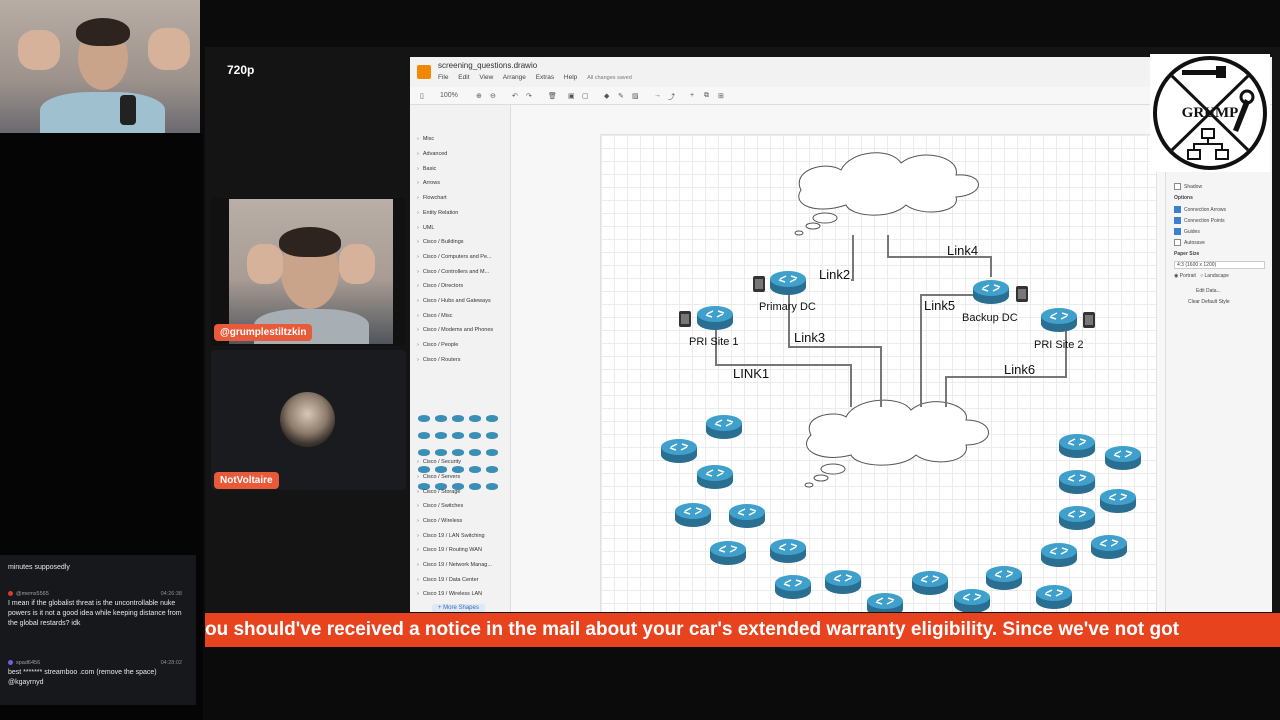 Image resolution: width=1280 pixels, height=720 pixels. What do you see at coordinates (479, 96) in the screenshot?
I see `zoom-in-icon: ⊕` at bounding box center [479, 96].